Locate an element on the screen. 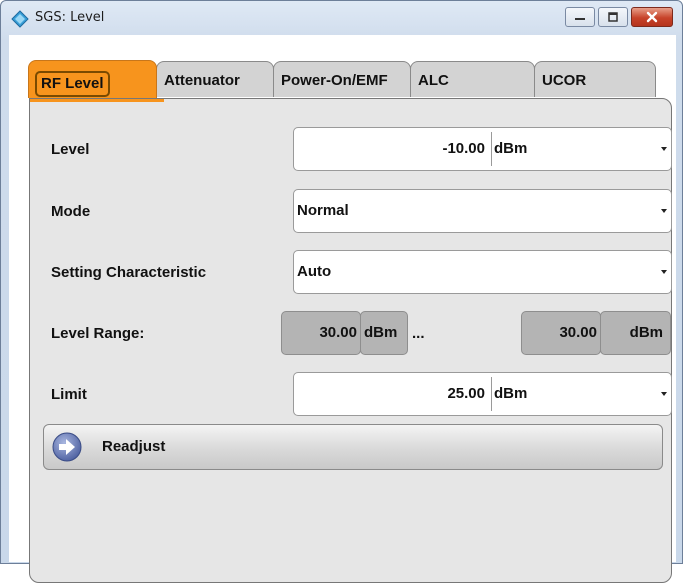  setting-characteristic-select: Auto is located at coordinates (482, 272).